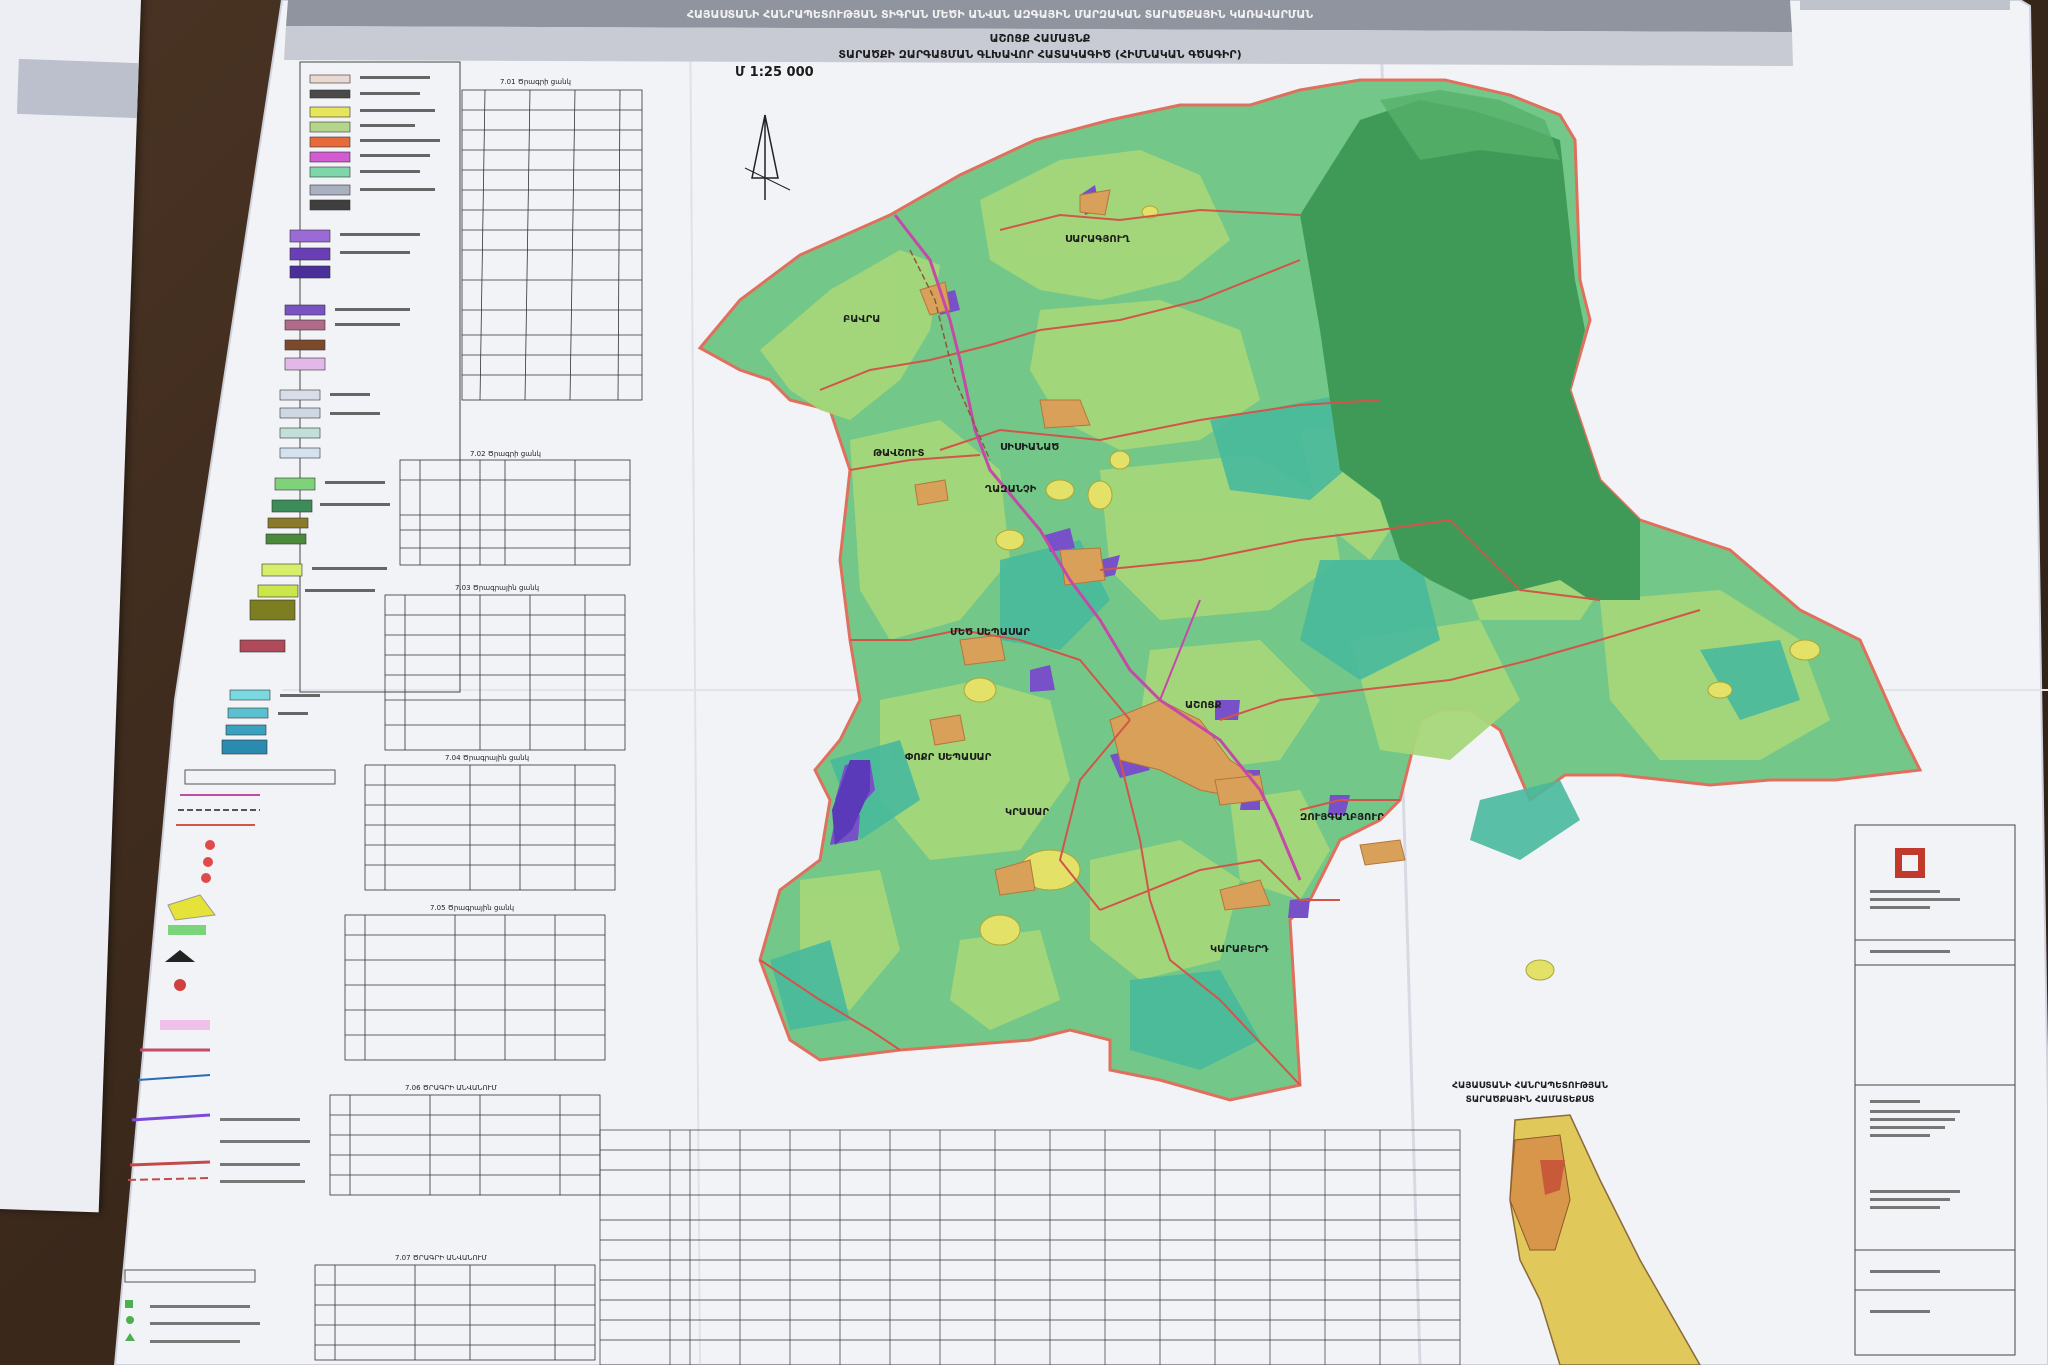 This screenshot has width=2048, height=1365. Describe the element at coordinates (472, 908) in the screenshot. I see `table5-caption: 7.05 Ծրագրային ցանկ` at that location.